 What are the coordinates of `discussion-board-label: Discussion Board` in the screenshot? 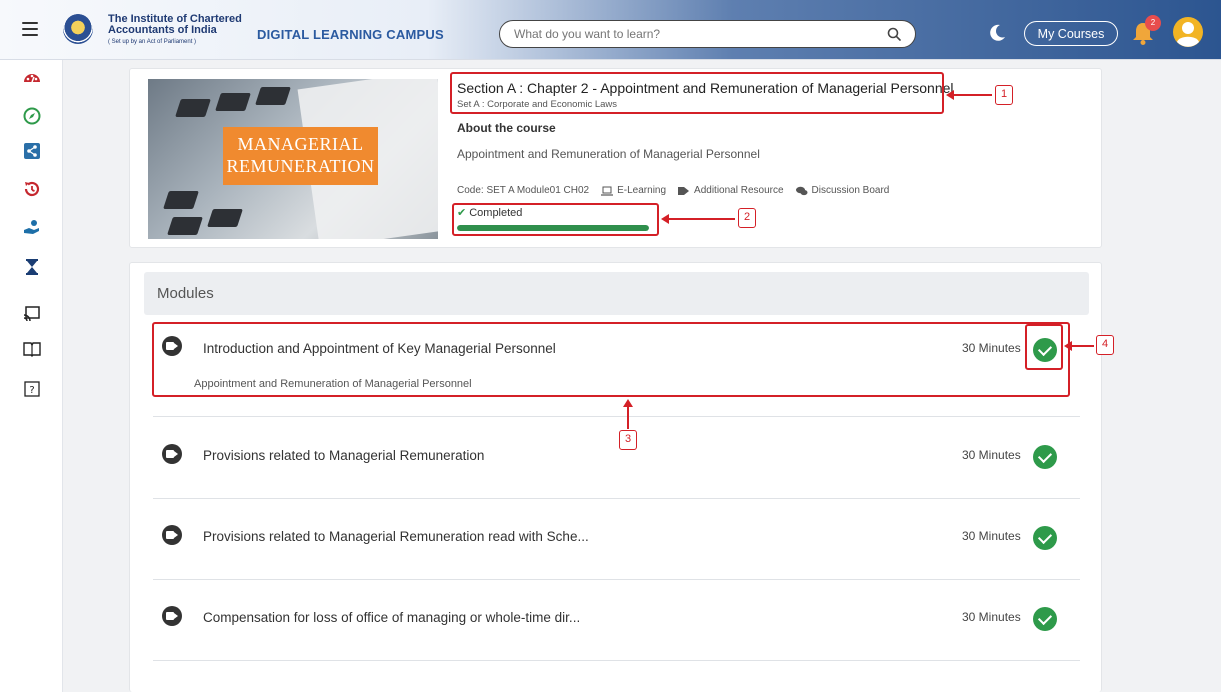 It's located at (850, 190).